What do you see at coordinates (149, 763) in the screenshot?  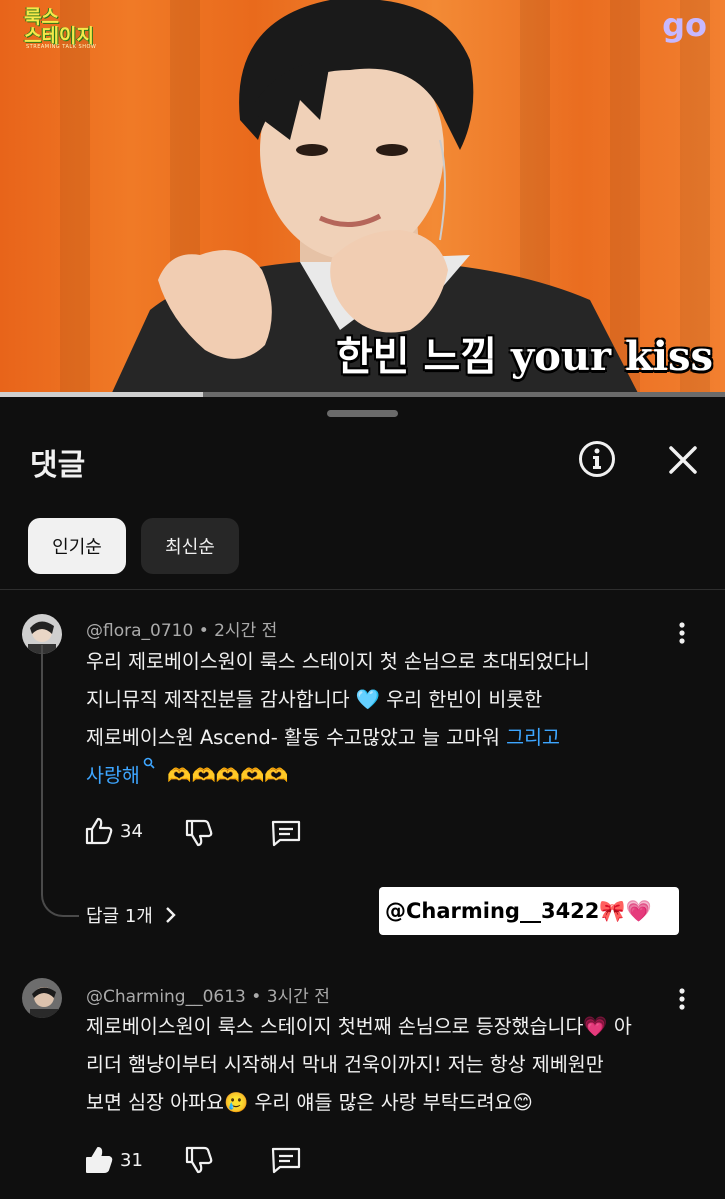 I see `search-icon` at bounding box center [149, 763].